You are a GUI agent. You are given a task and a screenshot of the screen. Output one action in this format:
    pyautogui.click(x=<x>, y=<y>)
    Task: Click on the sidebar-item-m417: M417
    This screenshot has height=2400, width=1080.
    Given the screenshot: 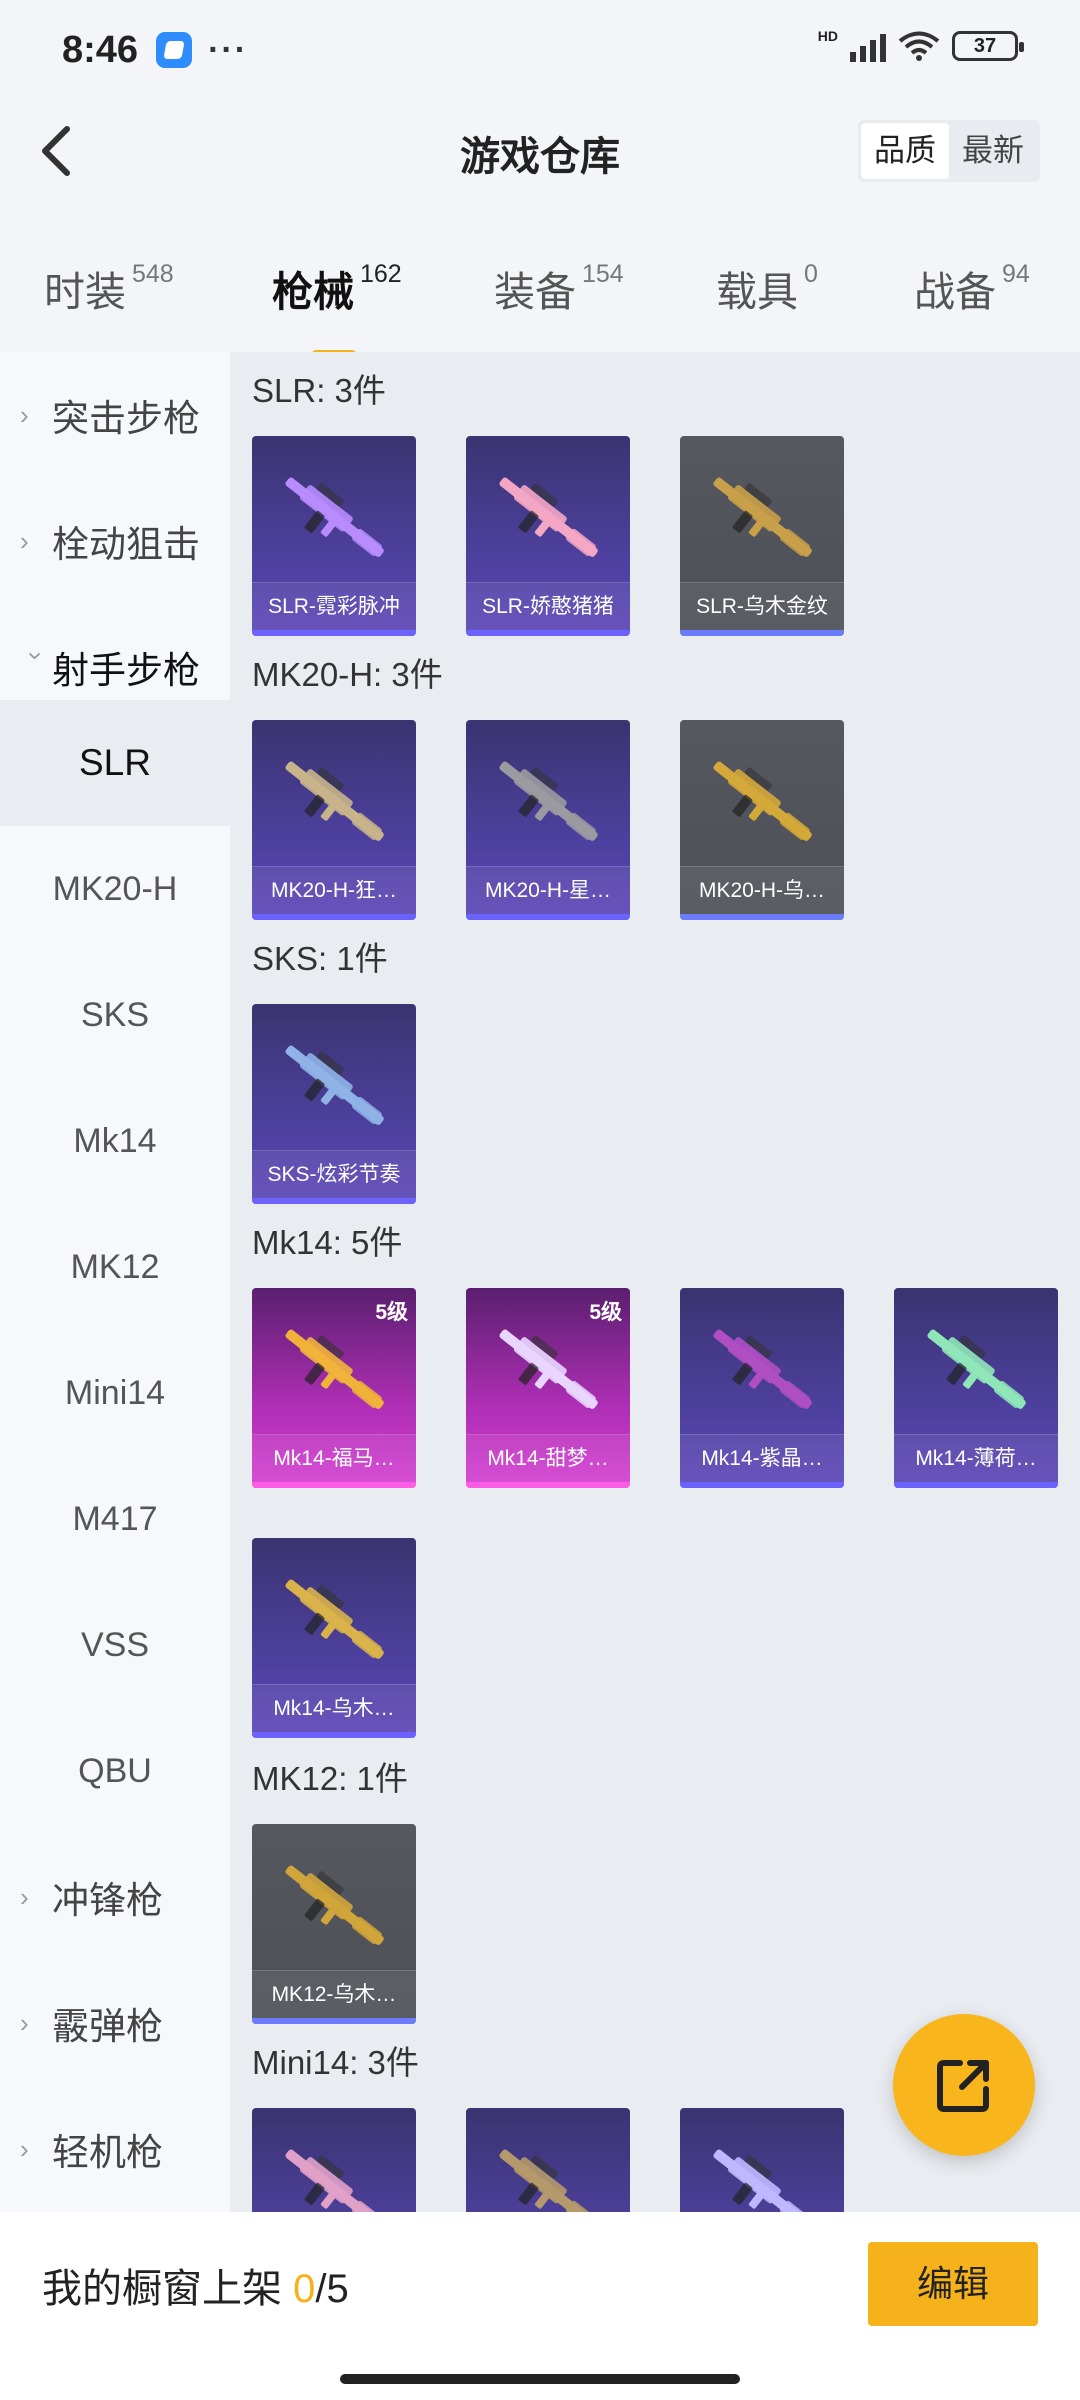 What is the action you would take?
    pyautogui.click(x=115, y=1519)
    